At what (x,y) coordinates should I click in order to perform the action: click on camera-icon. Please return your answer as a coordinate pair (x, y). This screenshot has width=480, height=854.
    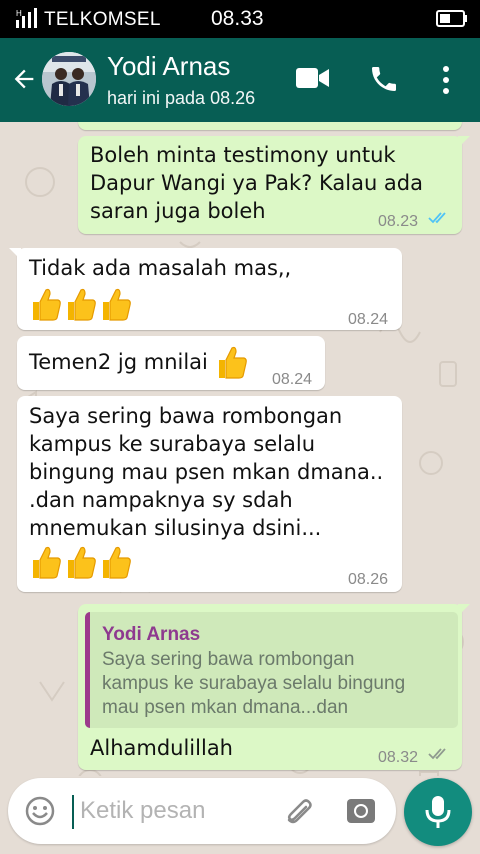
    Looking at the image, I should click on (361, 811).